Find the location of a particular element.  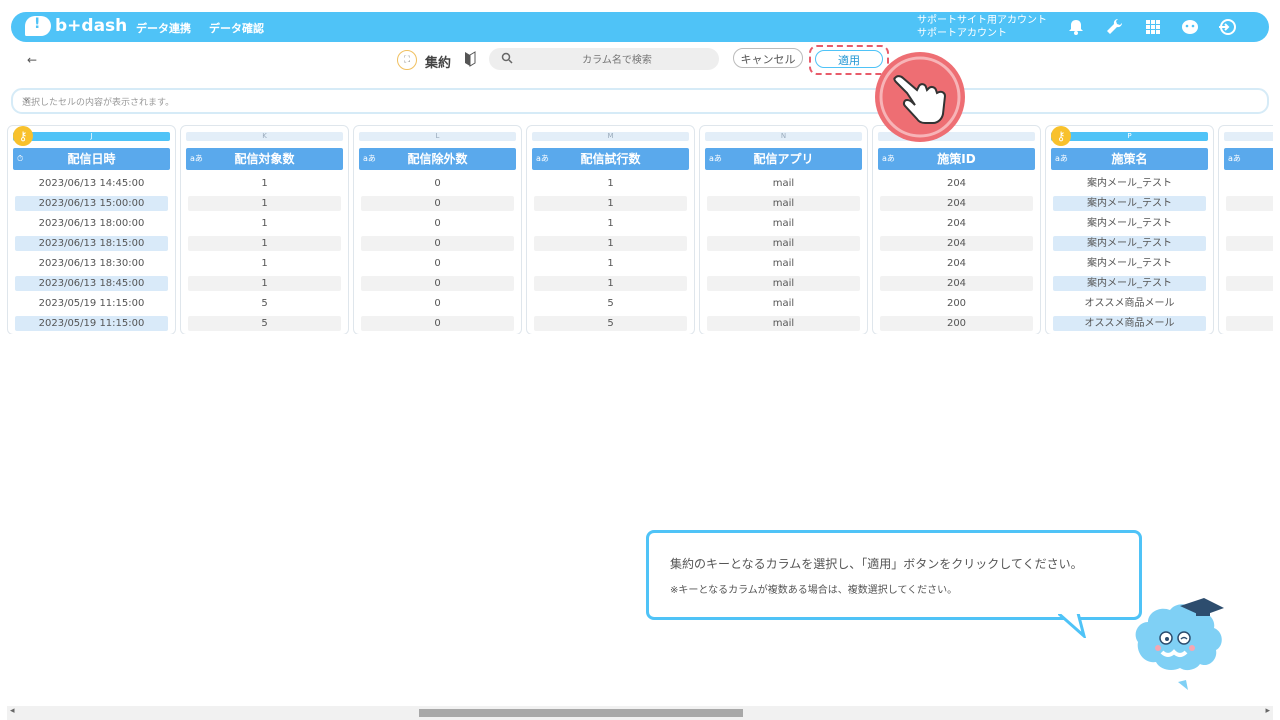

nav-data-check: データ確認 is located at coordinates (236, 28).